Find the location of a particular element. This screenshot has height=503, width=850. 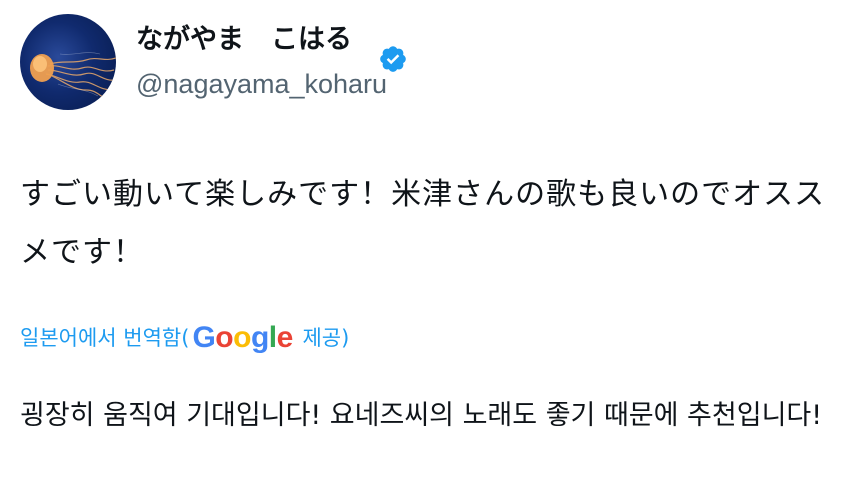

user-handle: @nagayama_koharu is located at coordinates (261, 84).